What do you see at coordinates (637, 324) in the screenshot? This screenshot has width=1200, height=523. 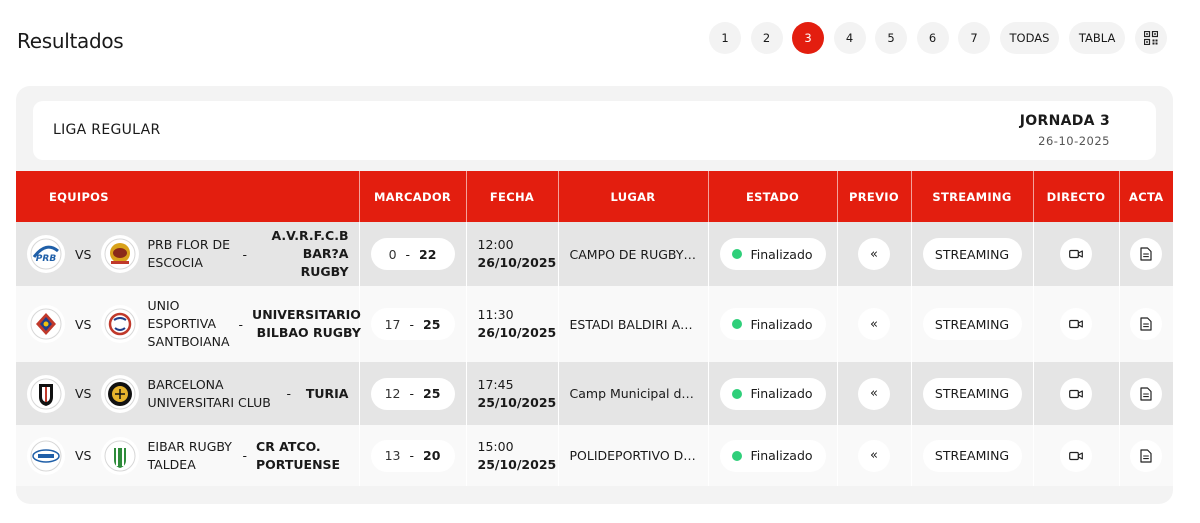 I see `match-place: ESTADI BALDIRI ALEU` at bounding box center [637, 324].